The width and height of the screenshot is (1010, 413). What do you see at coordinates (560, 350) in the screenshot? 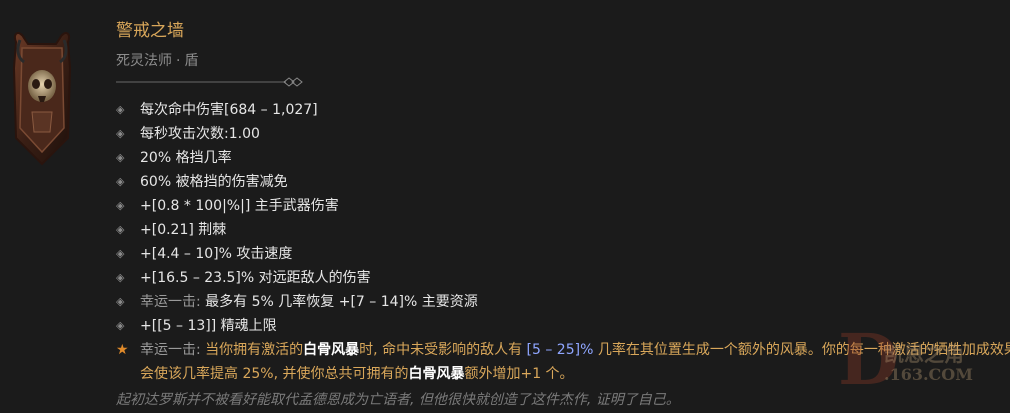
I see `value-range: [5 – 25]%` at bounding box center [560, 350].